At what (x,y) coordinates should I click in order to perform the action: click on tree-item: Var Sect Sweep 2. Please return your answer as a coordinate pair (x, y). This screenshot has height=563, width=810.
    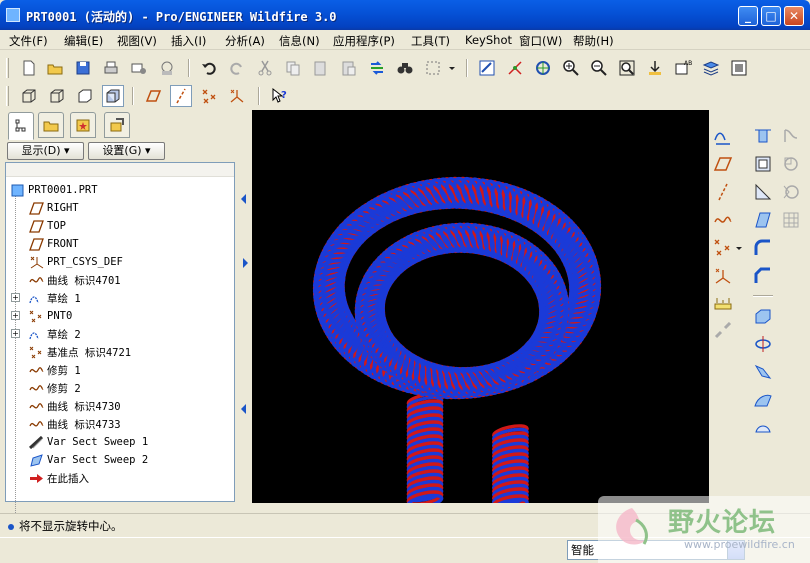
    Looking at the image, I should click on (88, 460).